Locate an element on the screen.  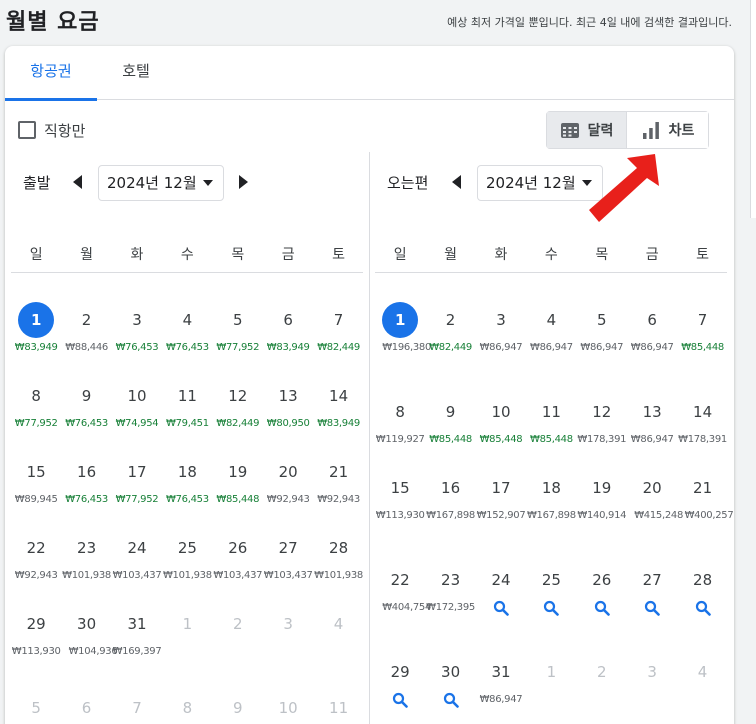
departure-day-cell: 21 ₩92,943 is located at coordinates (338, 480).